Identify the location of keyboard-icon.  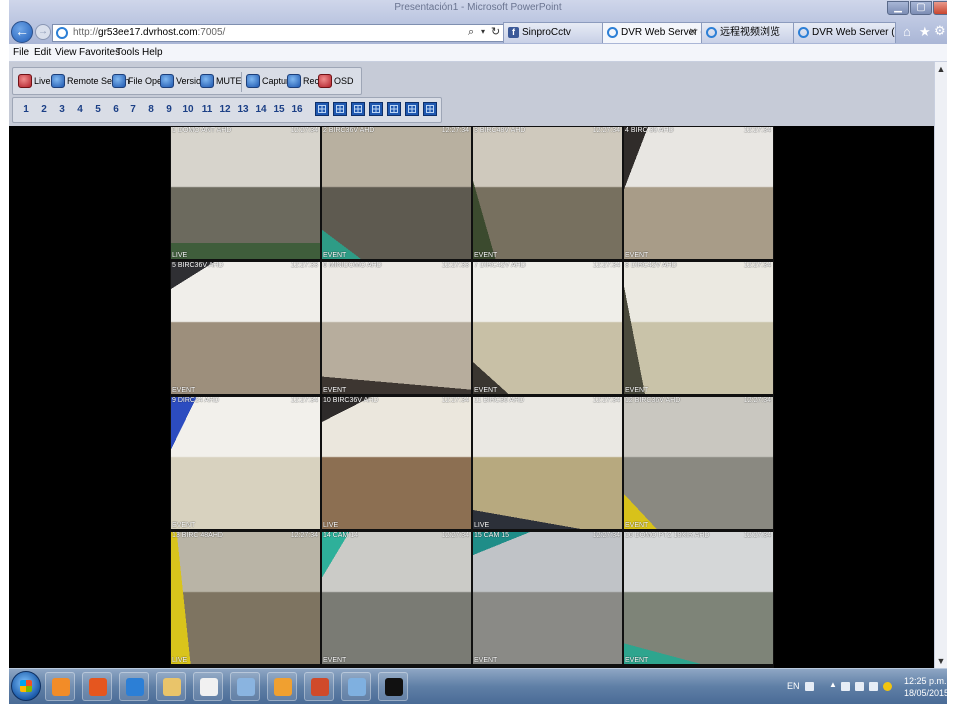
(809, 686).